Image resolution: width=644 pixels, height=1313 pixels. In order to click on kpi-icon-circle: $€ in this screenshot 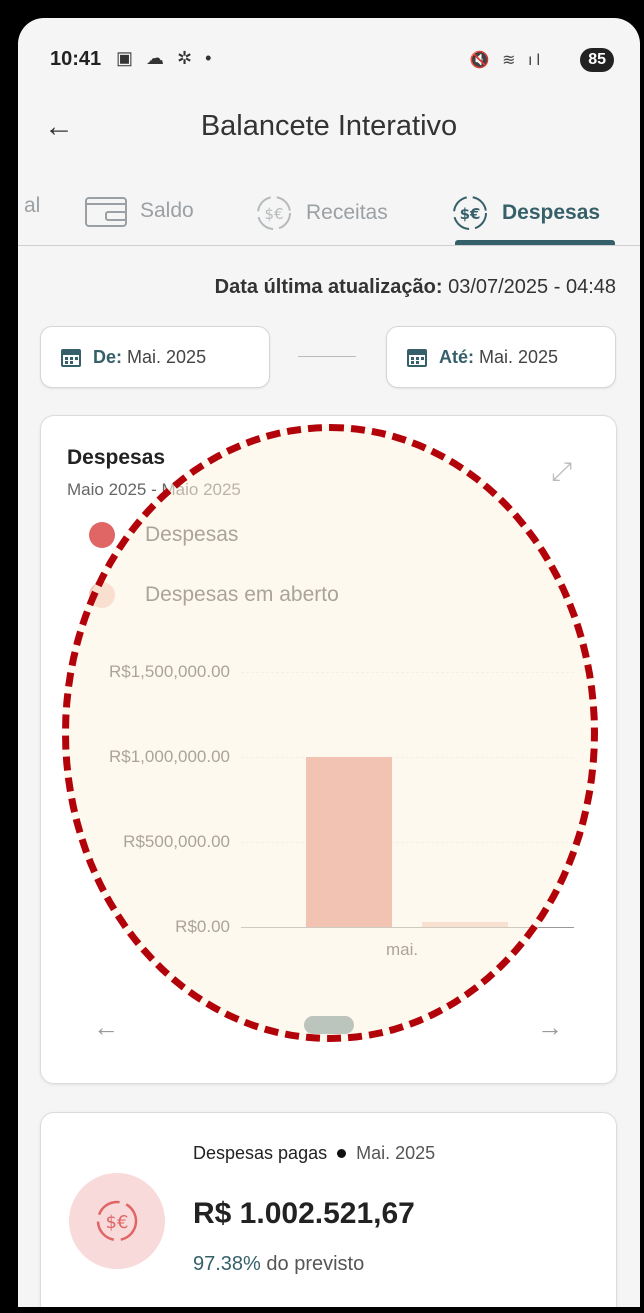, I will do `click(117, 1221)`.